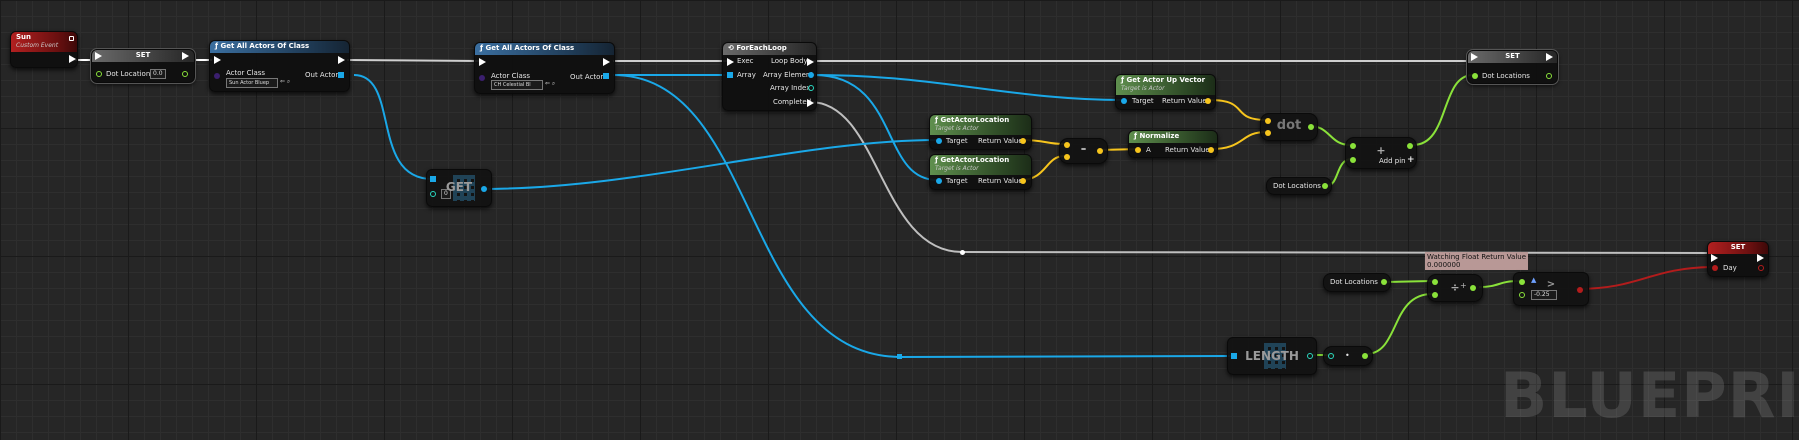 The height and width of the screenshot is (440, 1799). Describe the element at coordinates (1544, 295) in the screenshot. I see `b-value-field: -0.25` at that location.